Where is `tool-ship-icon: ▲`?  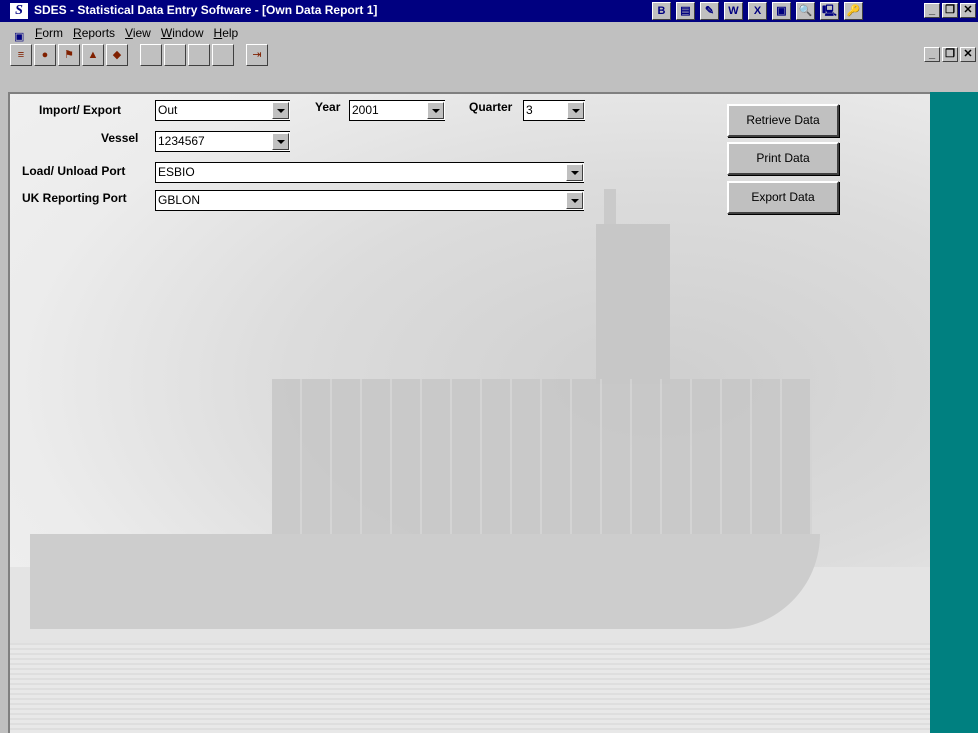 tool-ship-icon: ▲ is located at coordinates (93, 55).